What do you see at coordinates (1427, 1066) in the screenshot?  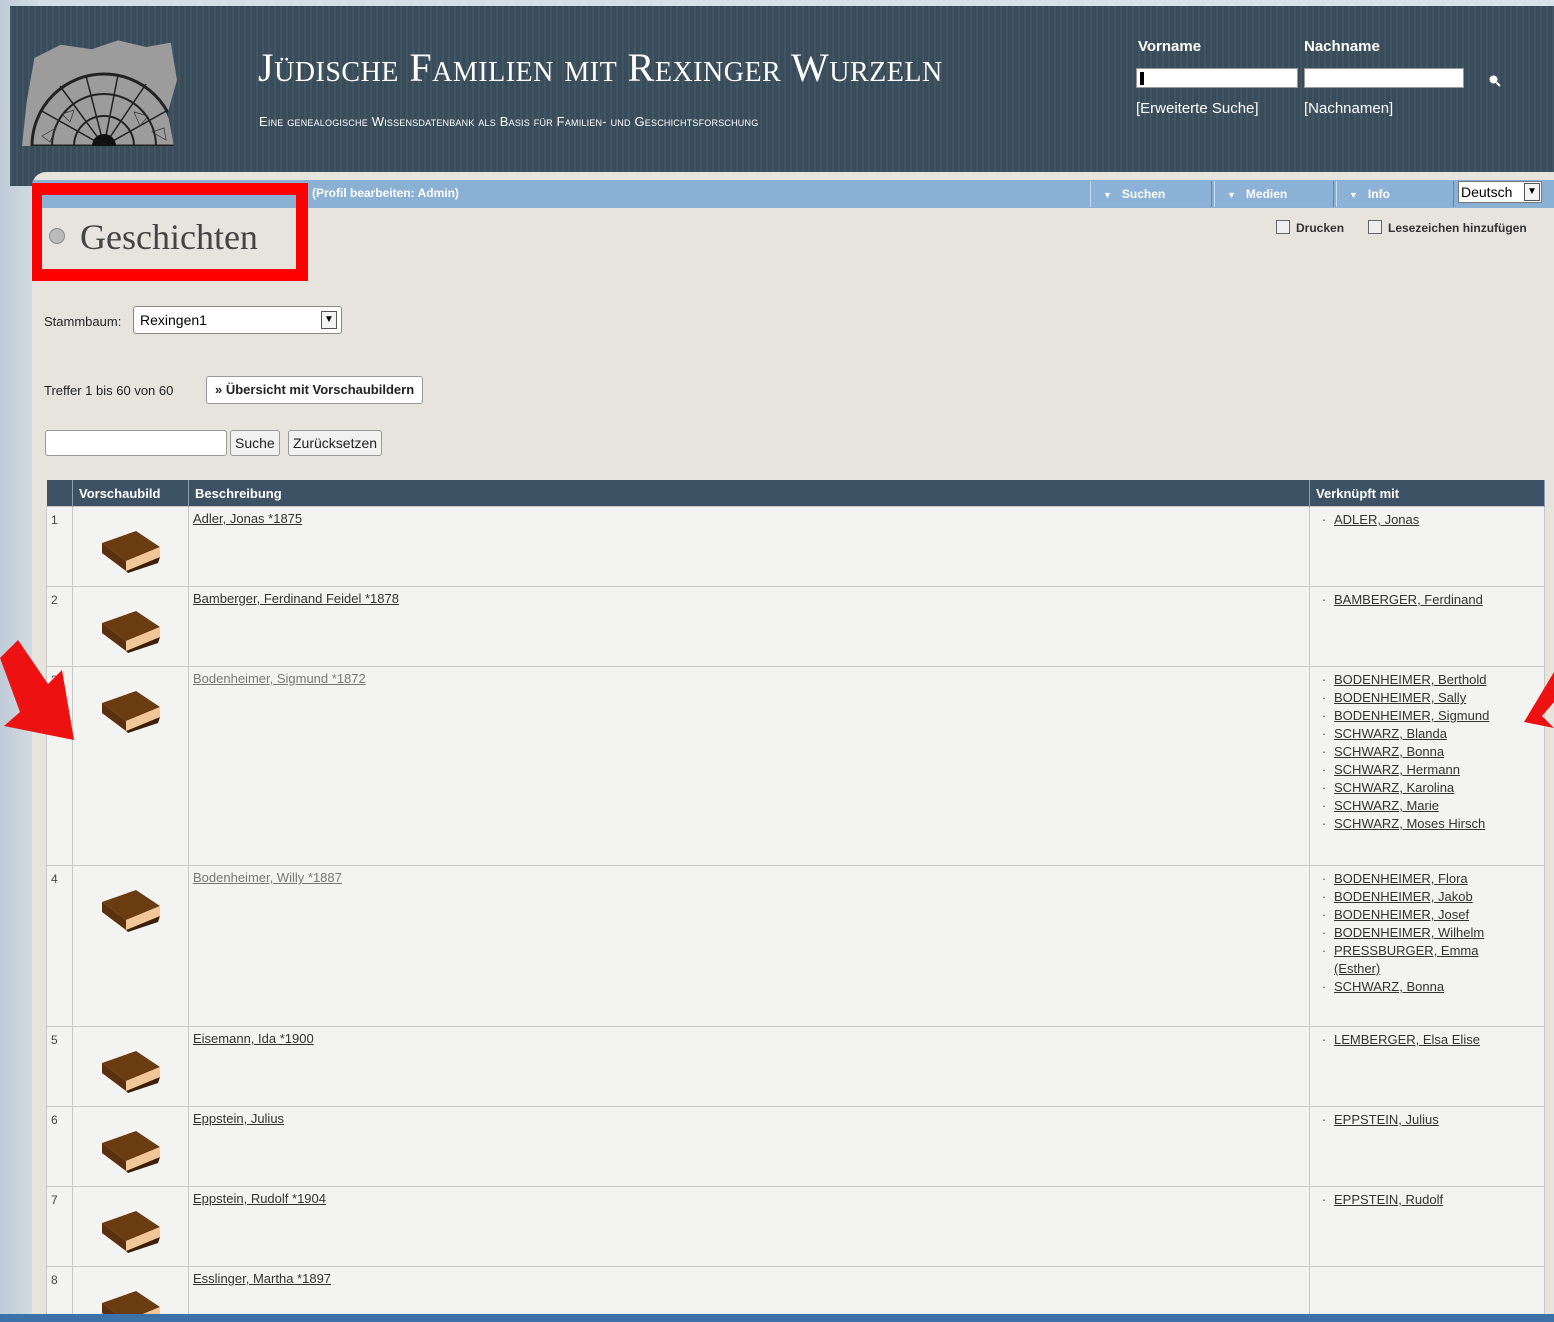 I see `row-linked: LEMBERGER, Elsa Elise` at bounding box center [1427, 1066].